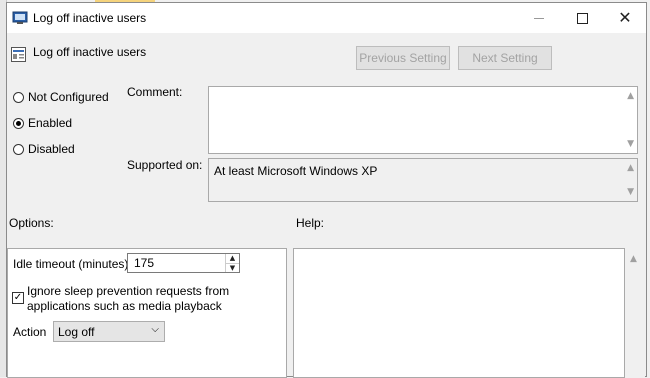 The image size is (650, 378). I want to click on idle-timeout-stepper: 175 ▲ ▼, so click(183, 263).